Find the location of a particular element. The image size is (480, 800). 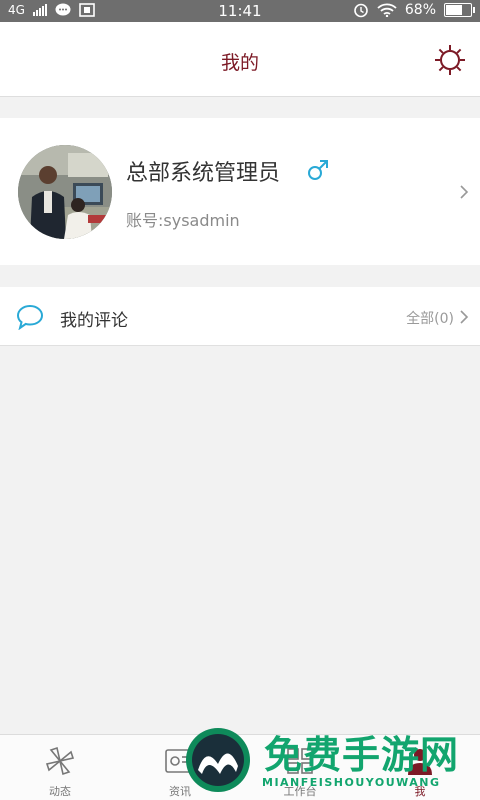

pinwheel-icon is located at coordinates (60, 761).